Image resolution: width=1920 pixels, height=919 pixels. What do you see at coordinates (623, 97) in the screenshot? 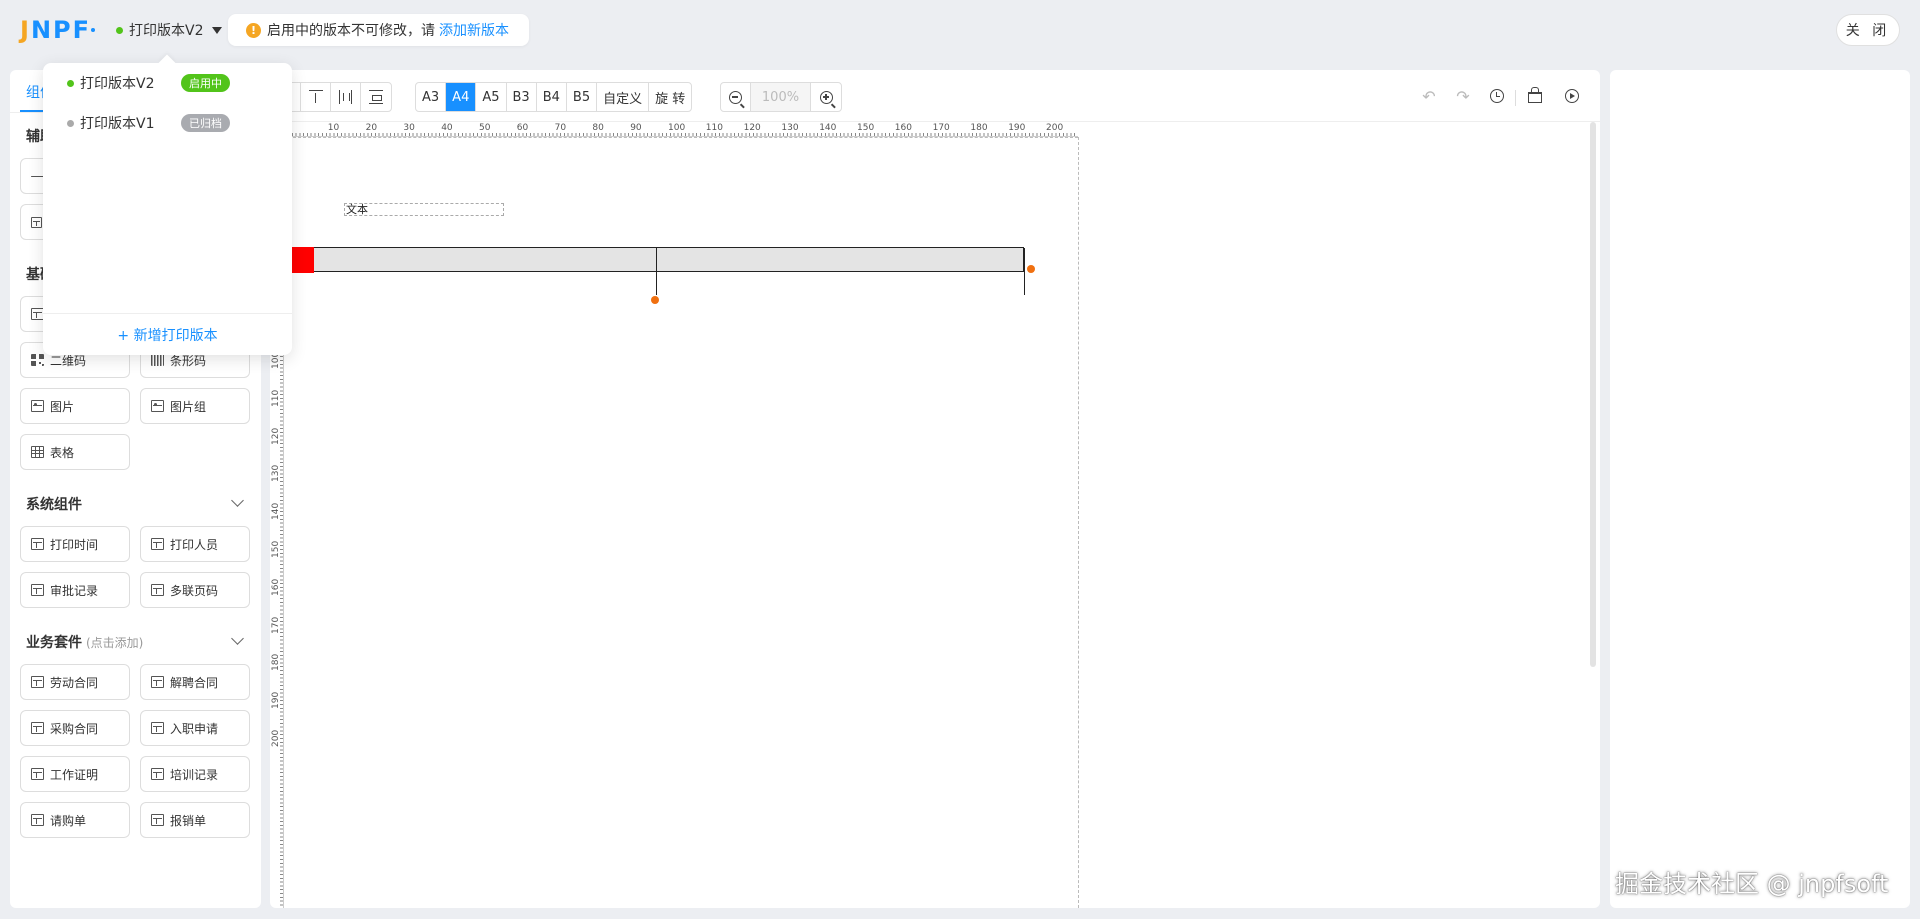
I see `paper-custom: 自定义` at bounding box center [623, 97].